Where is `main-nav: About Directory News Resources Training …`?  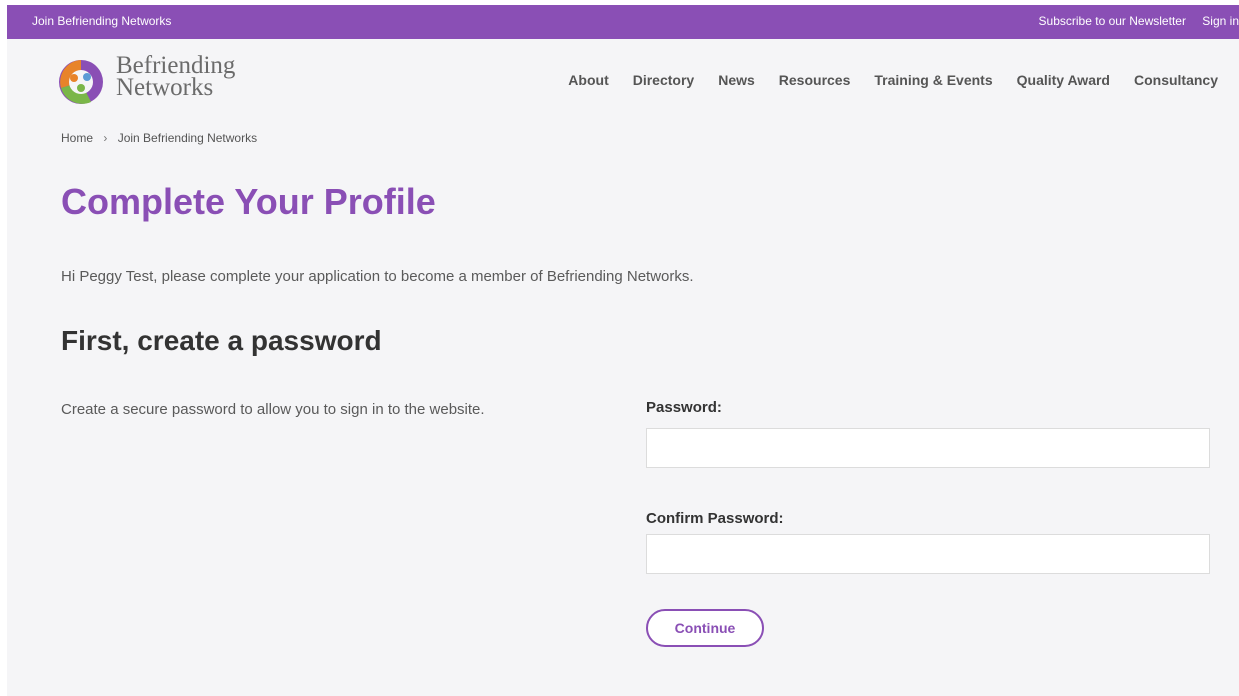
main-nav: About Directory News Resources Training … is located at coordinates (893, 80).